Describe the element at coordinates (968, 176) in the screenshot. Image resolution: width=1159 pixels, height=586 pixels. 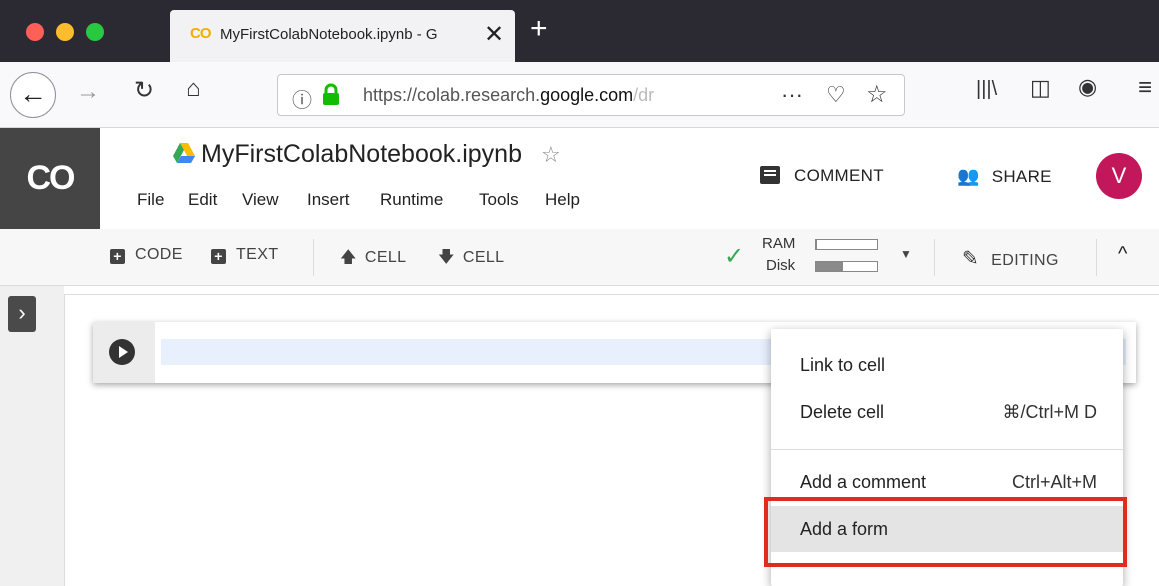
I see `people-icon: 👥` at that location.